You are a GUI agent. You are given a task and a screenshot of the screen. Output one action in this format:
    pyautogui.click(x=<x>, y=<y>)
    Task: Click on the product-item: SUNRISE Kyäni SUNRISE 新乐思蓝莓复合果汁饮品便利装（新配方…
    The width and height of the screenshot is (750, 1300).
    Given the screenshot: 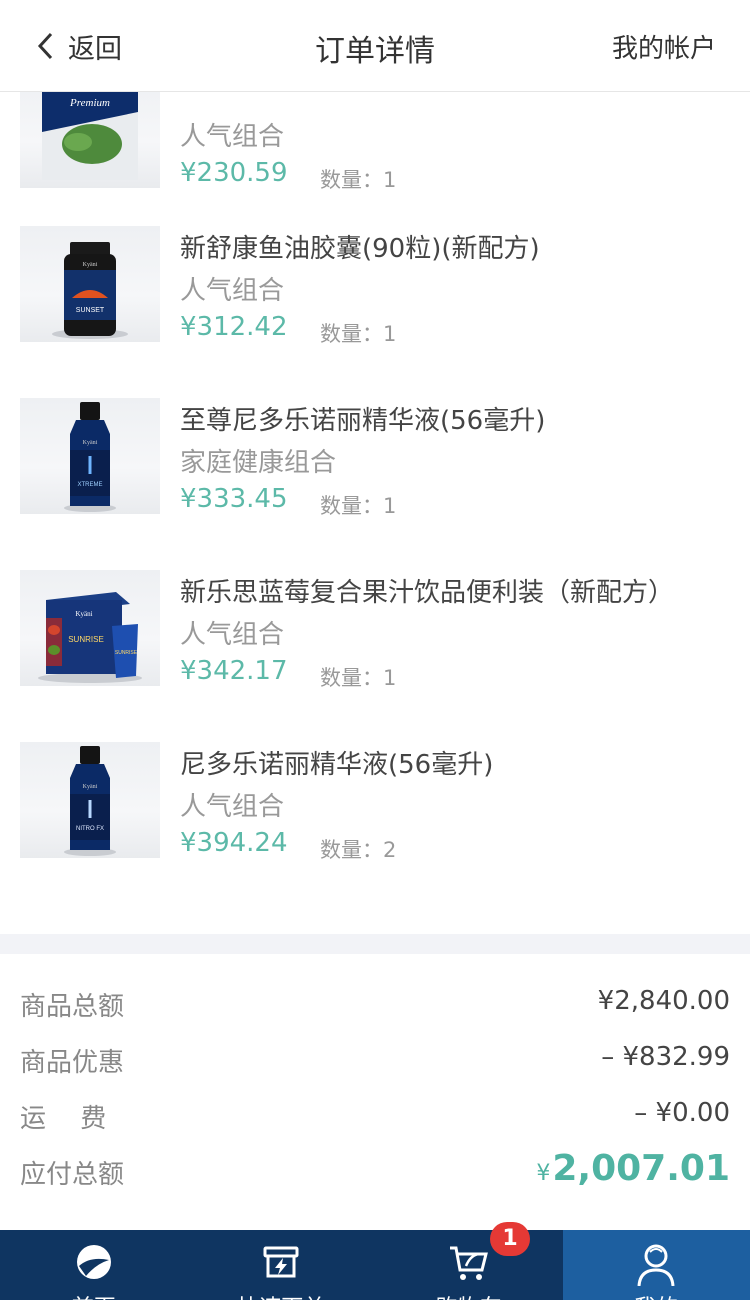 What is the action you would take?
    pyautogui.click(x=375, y=656)
    